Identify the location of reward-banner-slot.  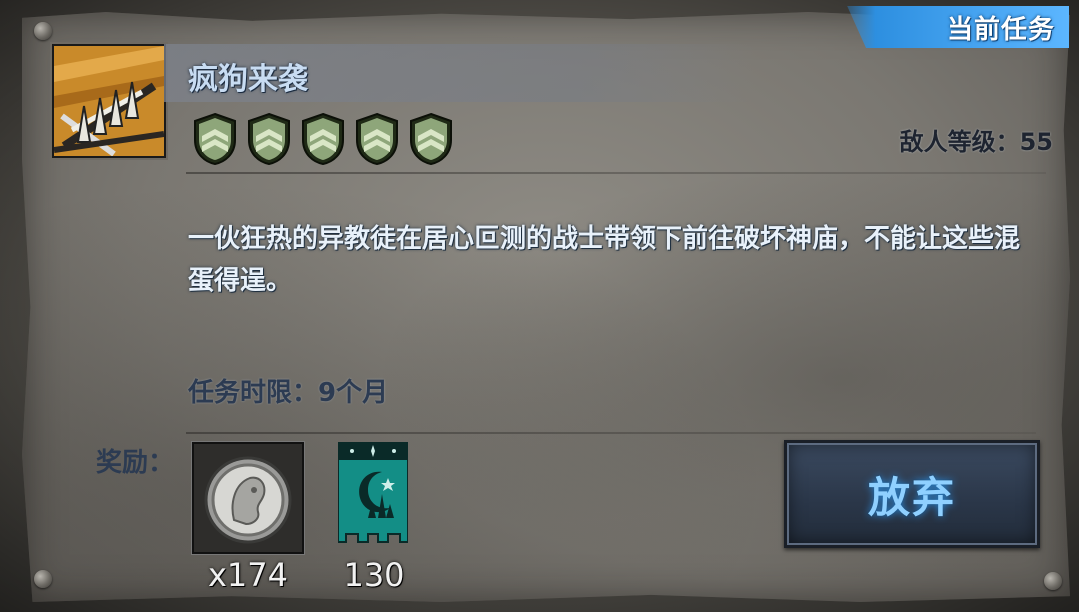
(373, 496).